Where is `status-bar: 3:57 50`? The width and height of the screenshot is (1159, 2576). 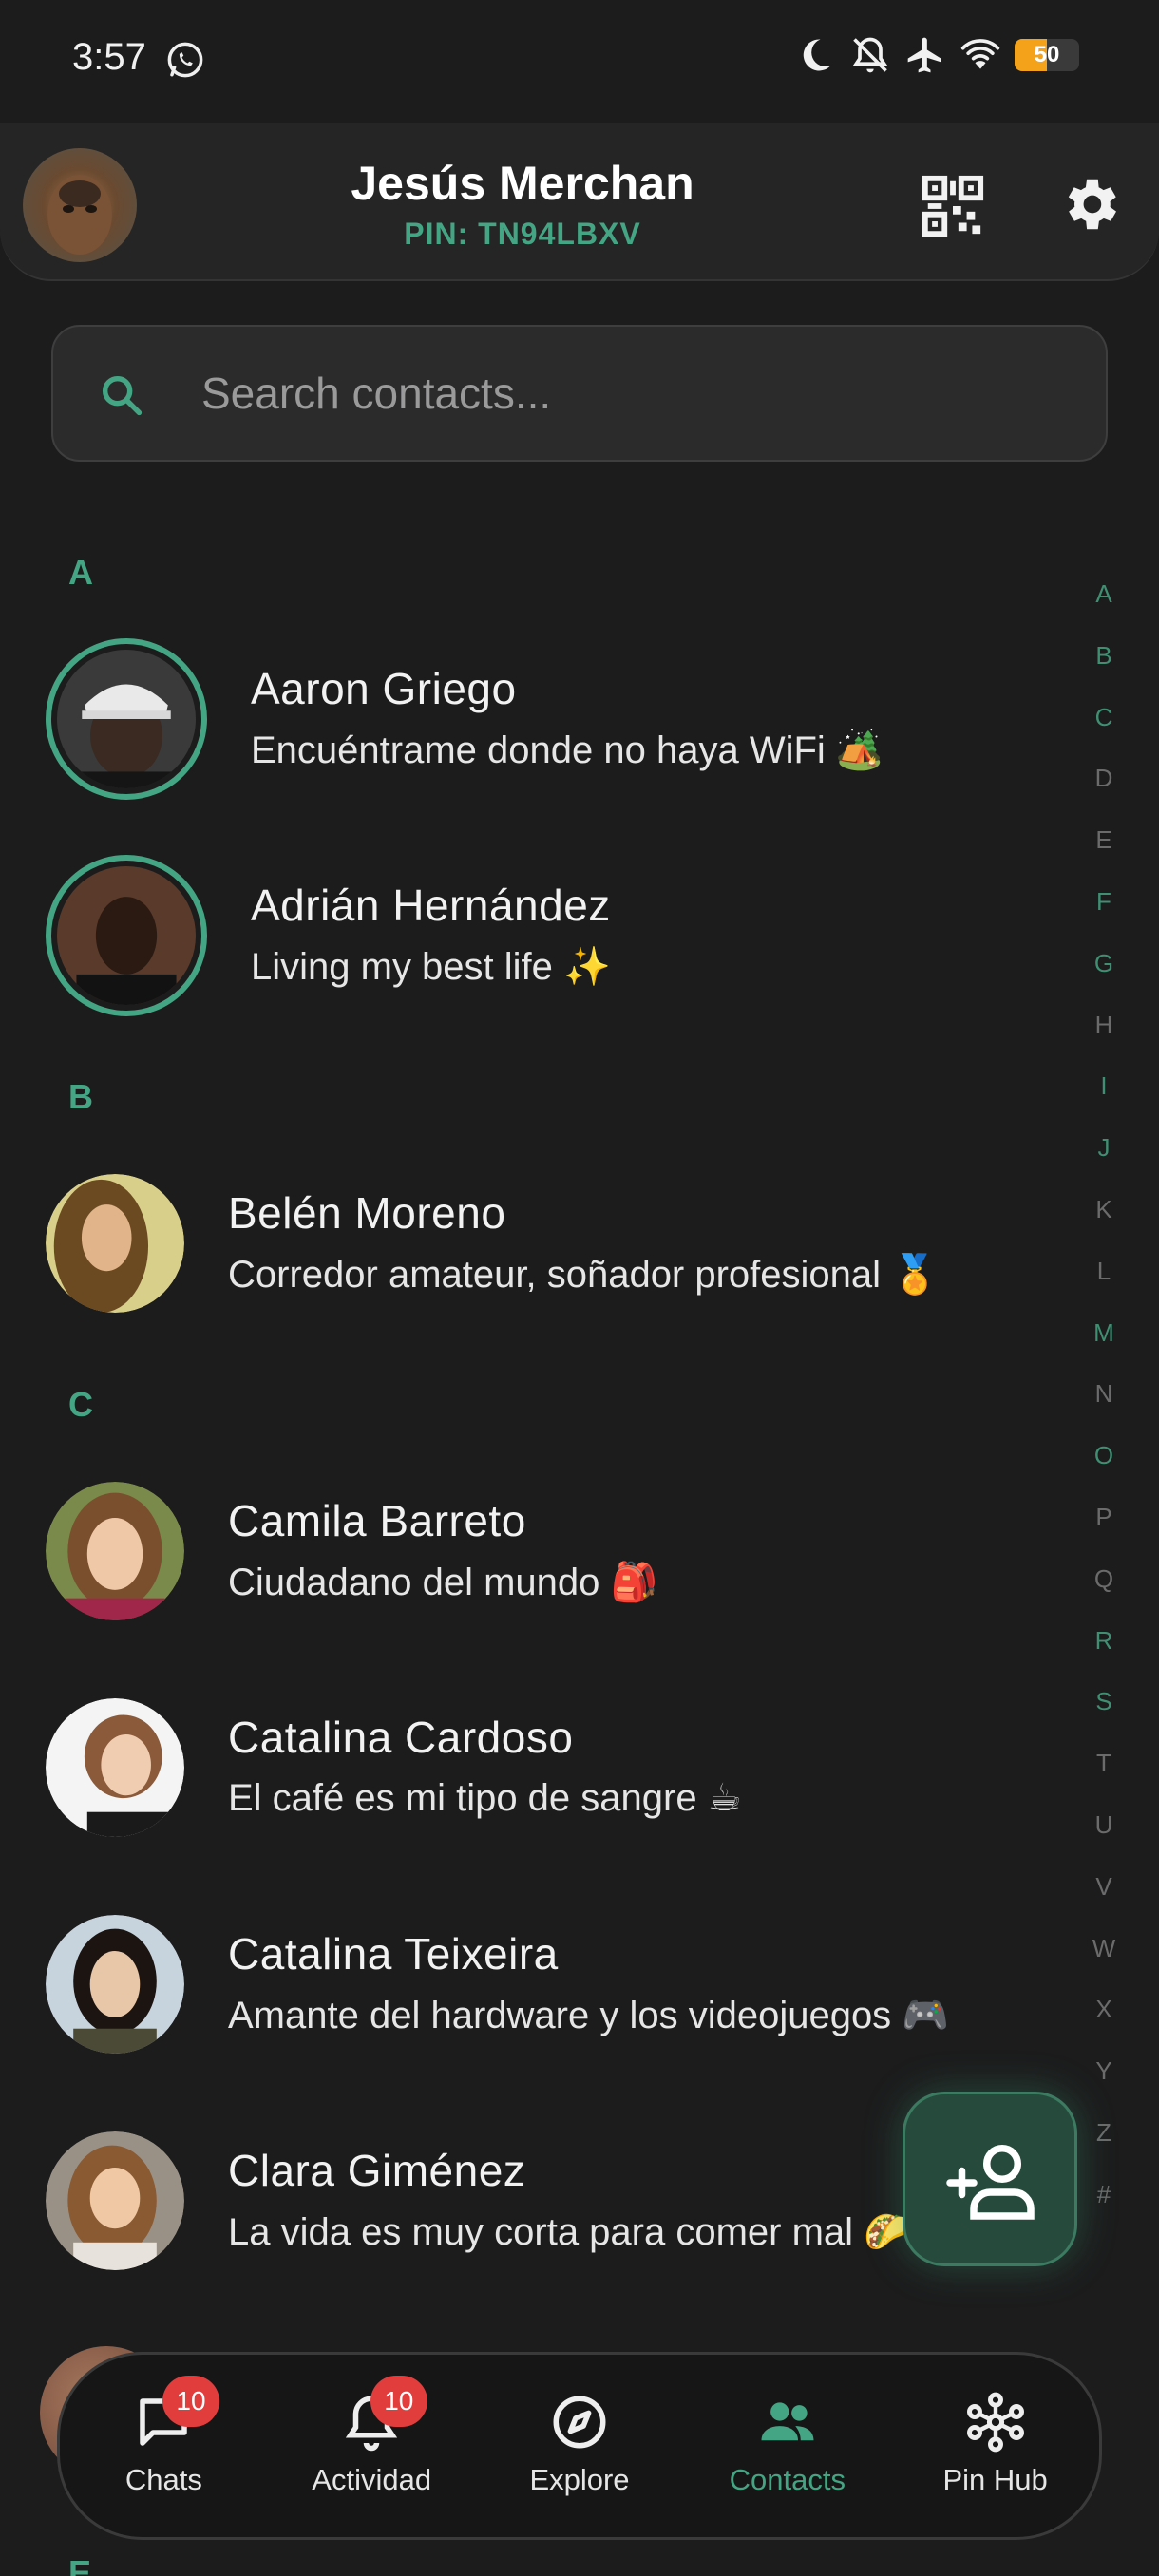 status-bar: 3:57 50 is located at coordinates (579, 61).